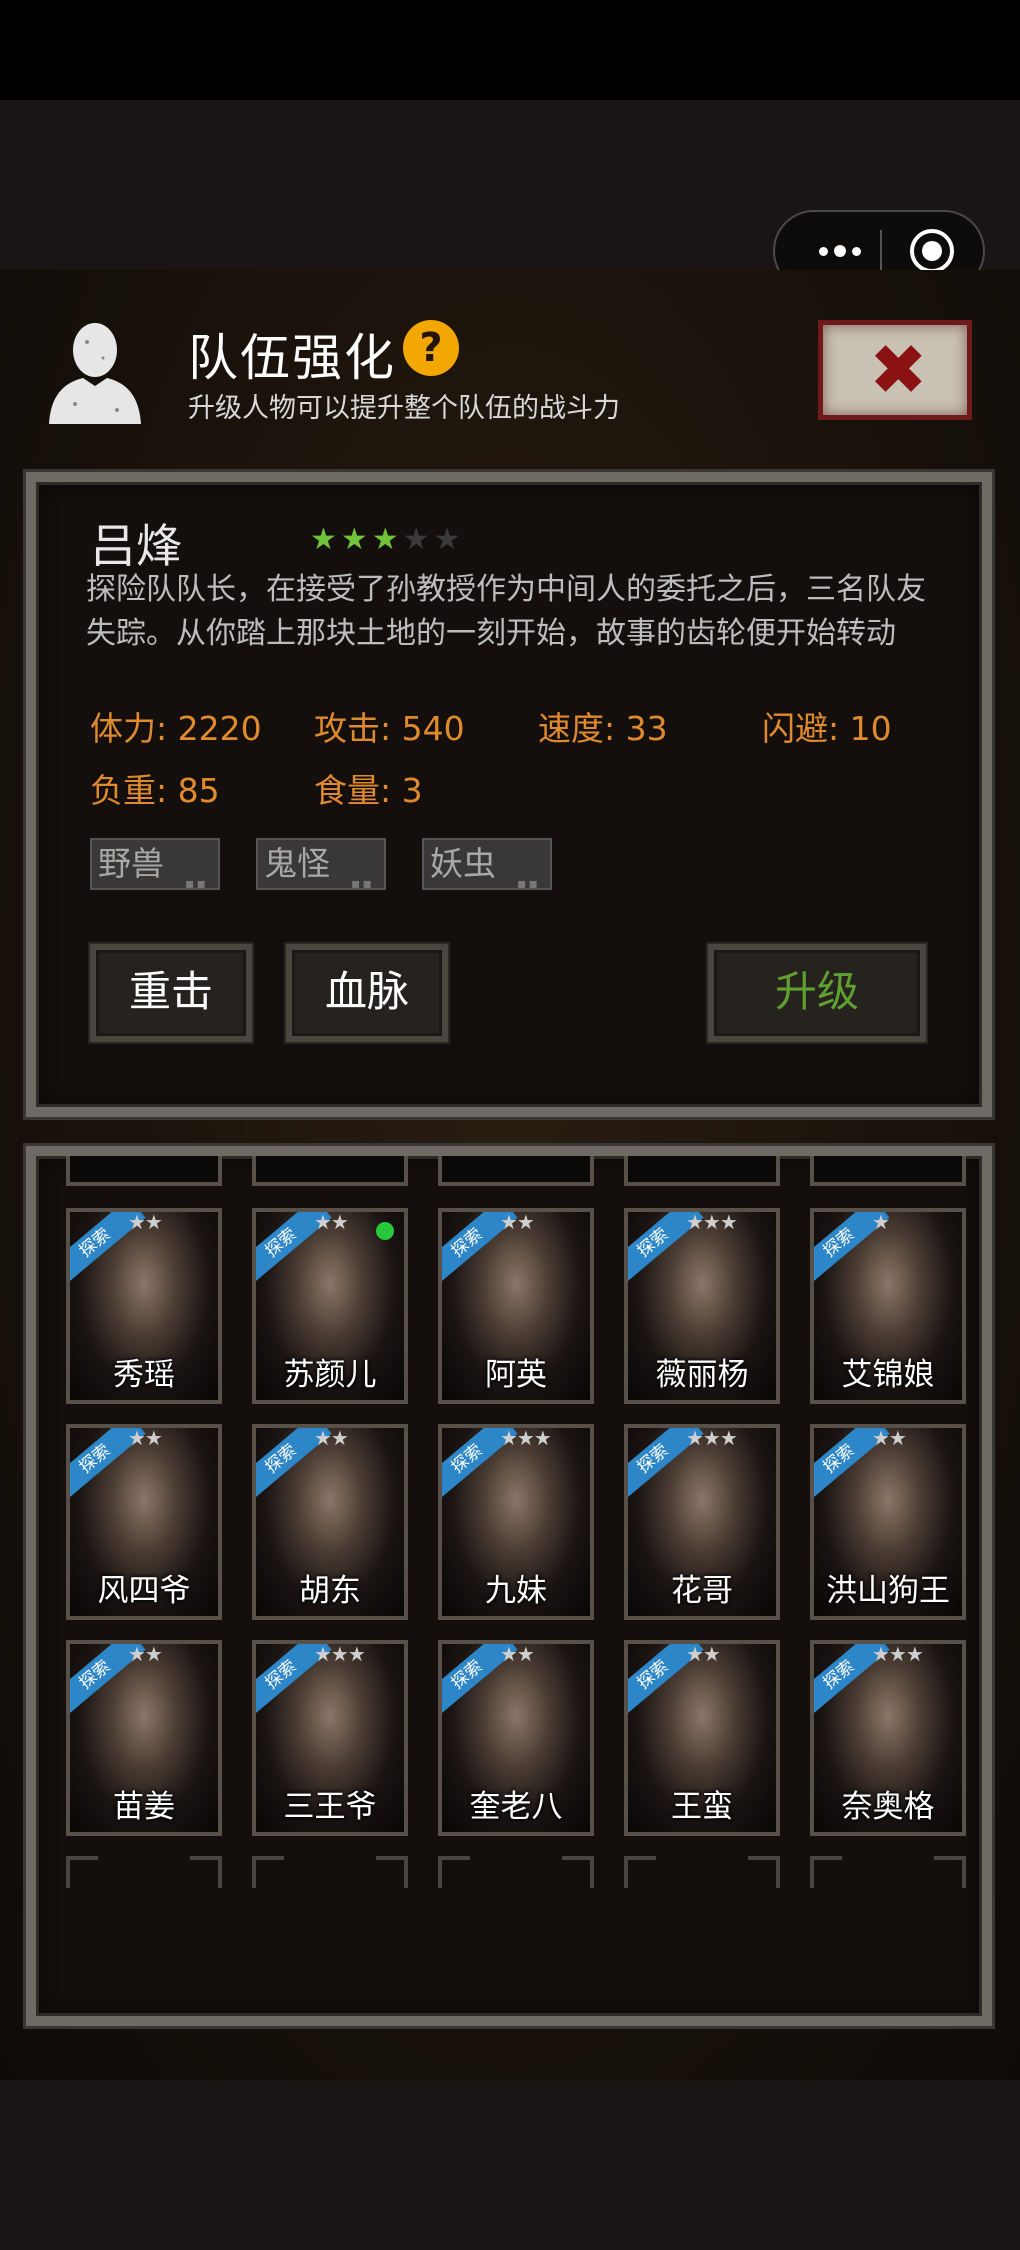 The height and width of the screenshot is (2250, 1020). Describe the element at coordinates (840, 251) in the screenshot. I see `more-options-icon` at that location.